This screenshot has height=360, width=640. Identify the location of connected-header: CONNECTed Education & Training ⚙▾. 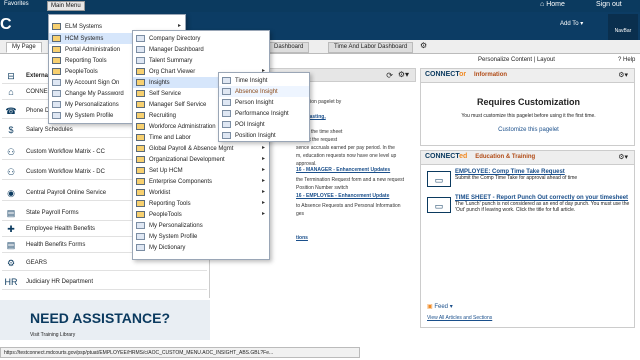
(527, 158).